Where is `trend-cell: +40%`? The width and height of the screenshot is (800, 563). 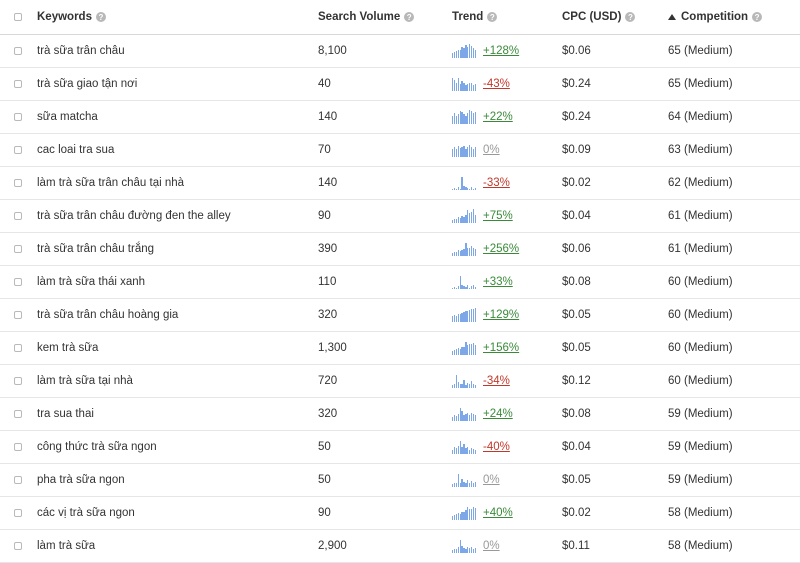
trend-cell: +40% is located at coordinates (482, 513).